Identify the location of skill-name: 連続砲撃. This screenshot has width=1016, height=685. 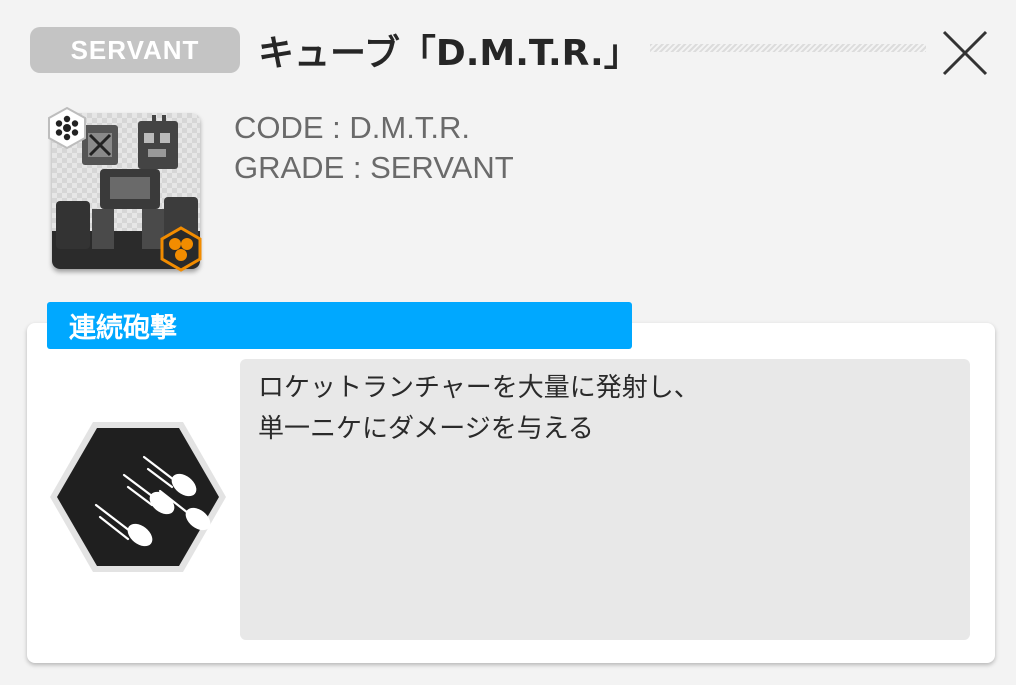
(339, 325).